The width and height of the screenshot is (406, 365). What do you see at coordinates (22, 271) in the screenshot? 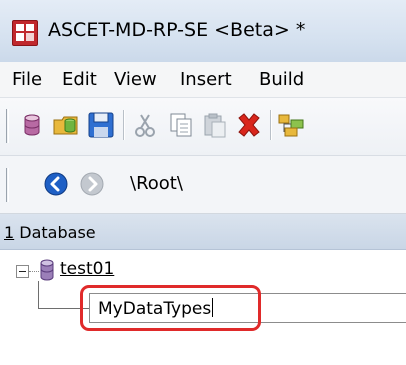
I see `collapse-toggle-icon` at bounding box center [22, 271].